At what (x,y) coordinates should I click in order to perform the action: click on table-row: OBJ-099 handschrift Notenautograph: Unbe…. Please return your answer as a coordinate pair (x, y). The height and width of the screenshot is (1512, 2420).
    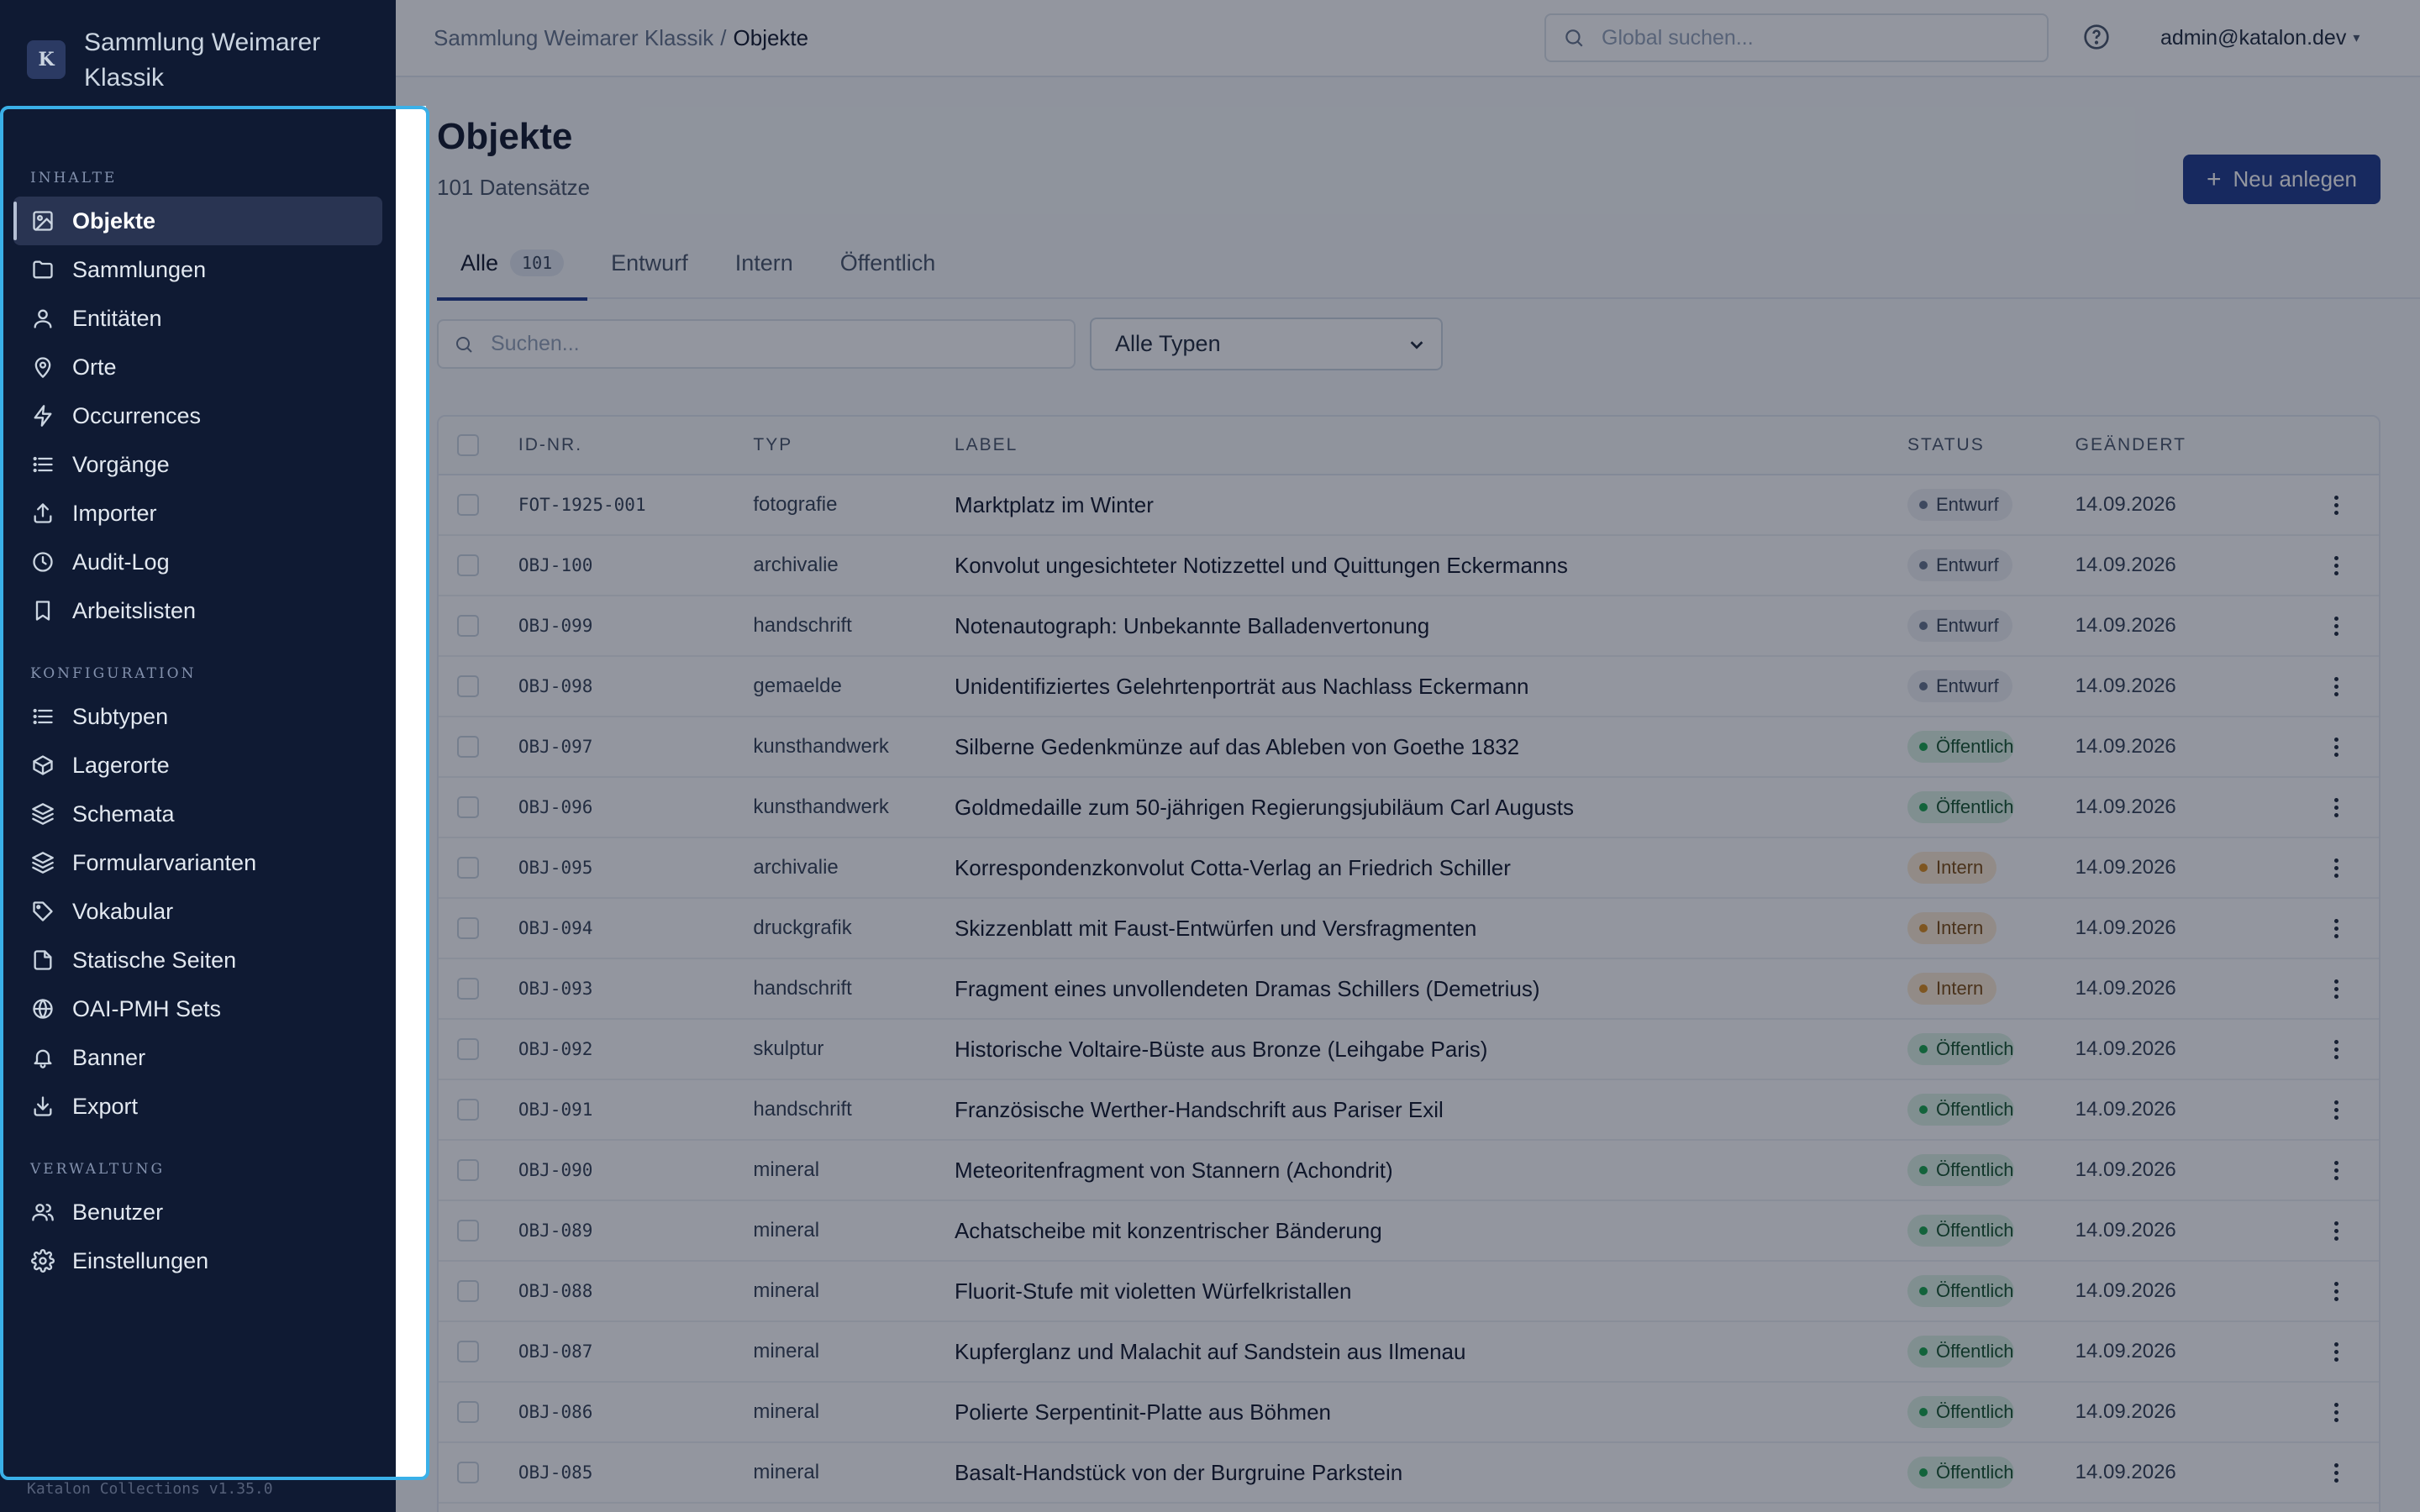
    Looking at the image, I should click on (1409, 626).